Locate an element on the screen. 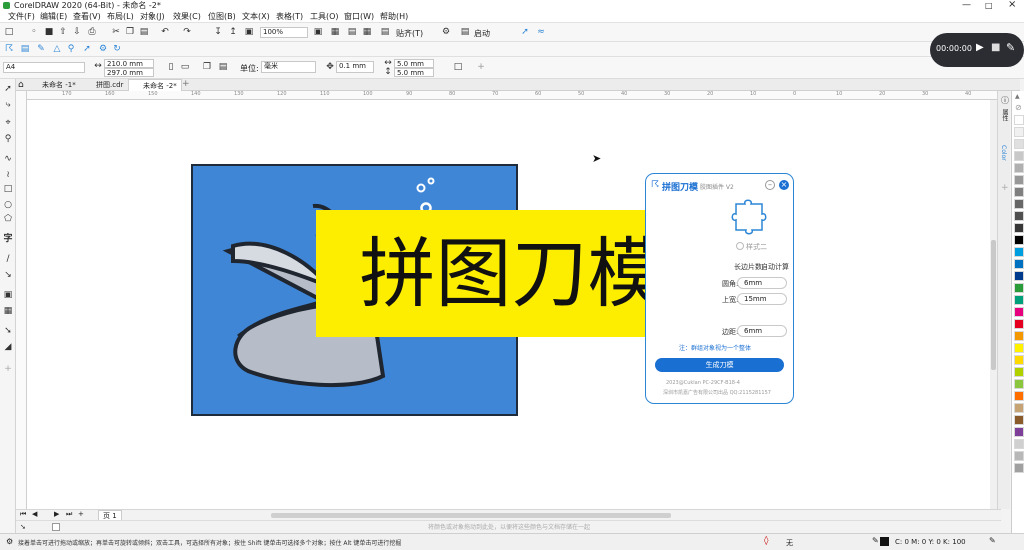  outline-pen-icon: ✎ is located at coordinates (875, 540).